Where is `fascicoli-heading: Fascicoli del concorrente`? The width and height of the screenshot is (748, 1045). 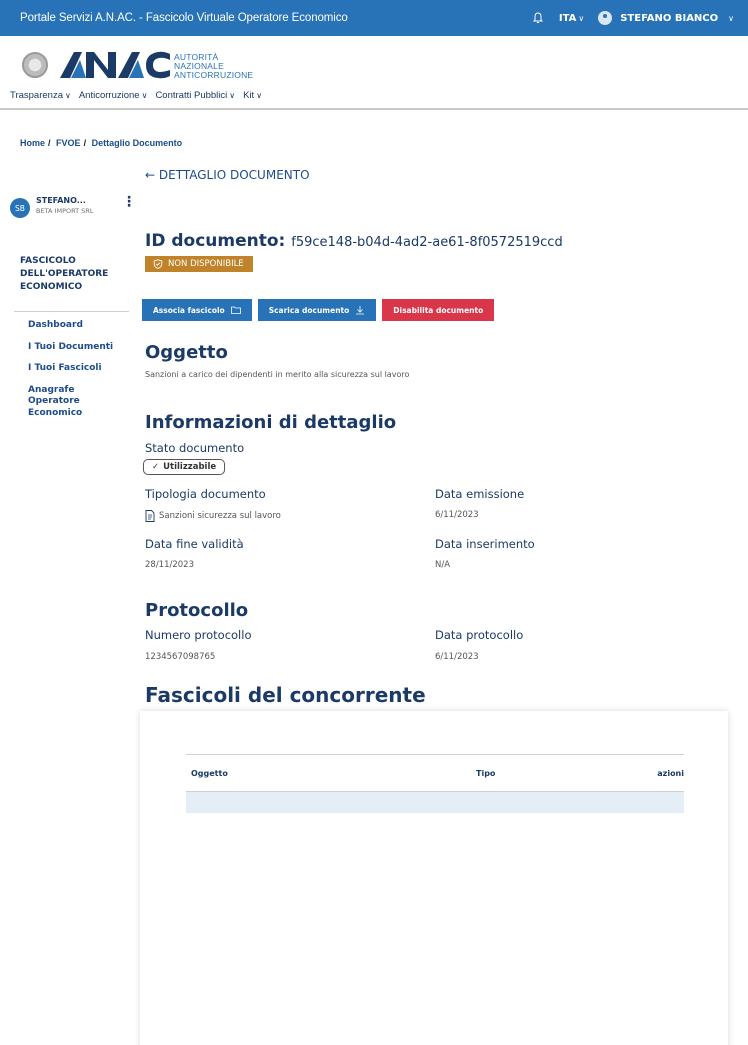
fascicoli-heading: Fascicoli del concorrente is located at coordinates (285, 695).